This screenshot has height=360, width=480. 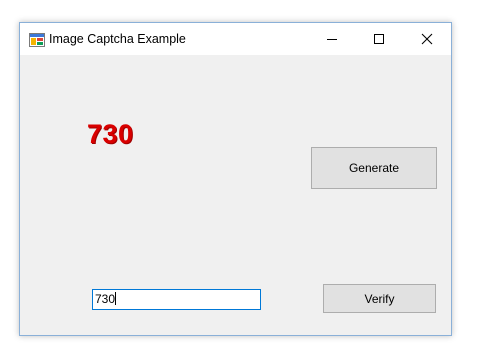 I want to click on minimize-button, so click(x=332, y=39).